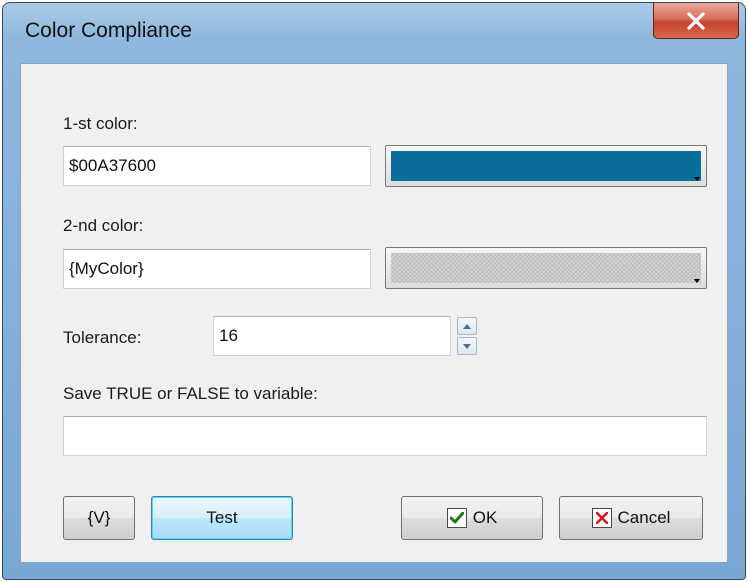 The image size is (748, 582). Describe the element at coordinates (222, 518) in the screenshot. I see `test-button: Test` at that location.